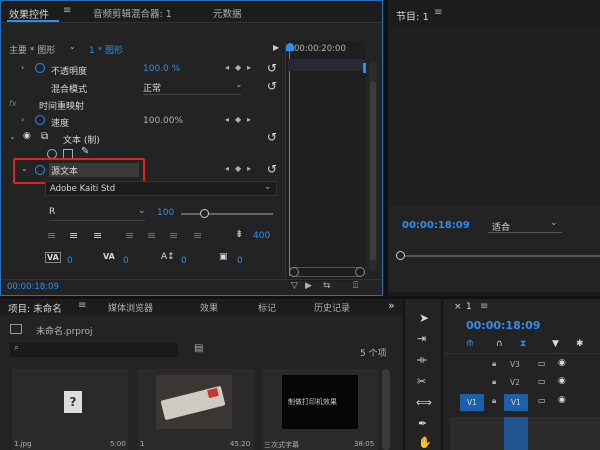  I want to click on nest-icon: ⟰, so click(470, 344).